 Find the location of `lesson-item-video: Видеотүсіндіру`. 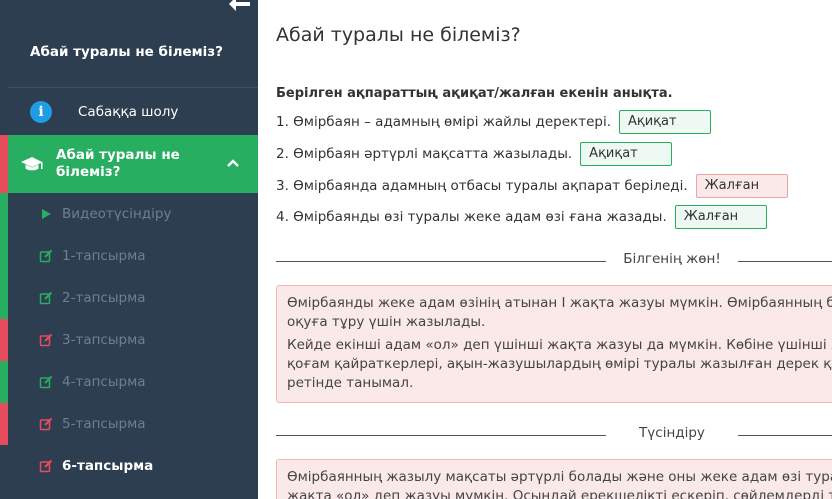

lesson-item-video: Видеотүсіндіру is located at coordinates (133, 214).